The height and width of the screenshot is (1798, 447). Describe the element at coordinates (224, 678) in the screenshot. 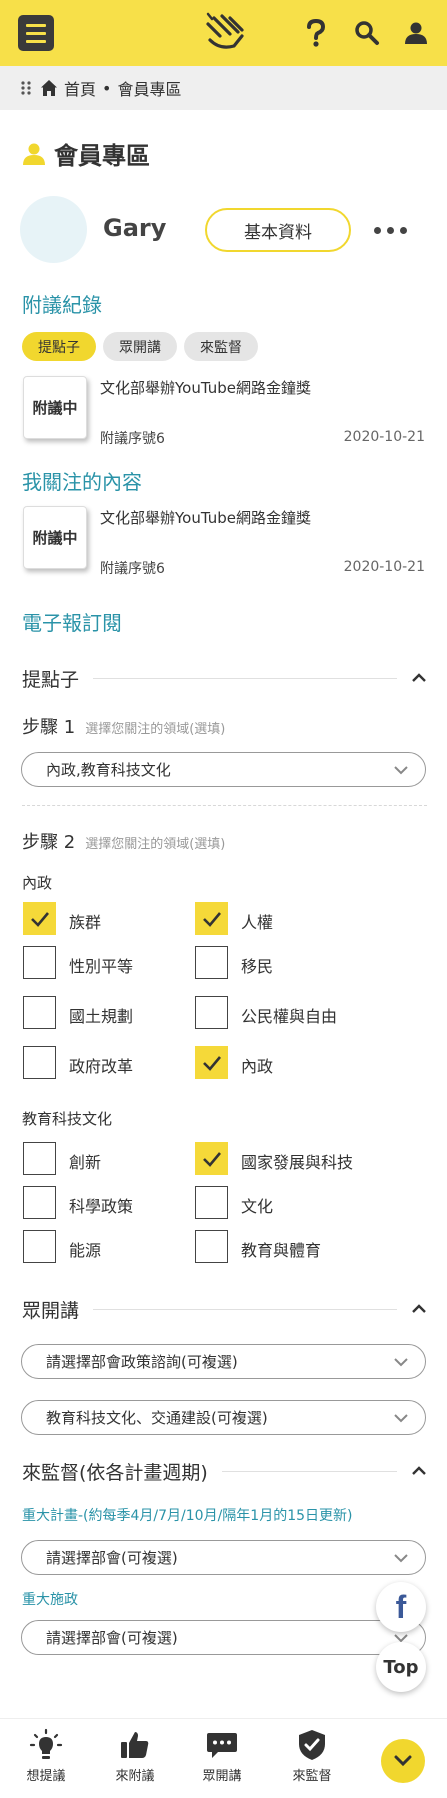

I see `accordion-ideas: 提點子` at that location.